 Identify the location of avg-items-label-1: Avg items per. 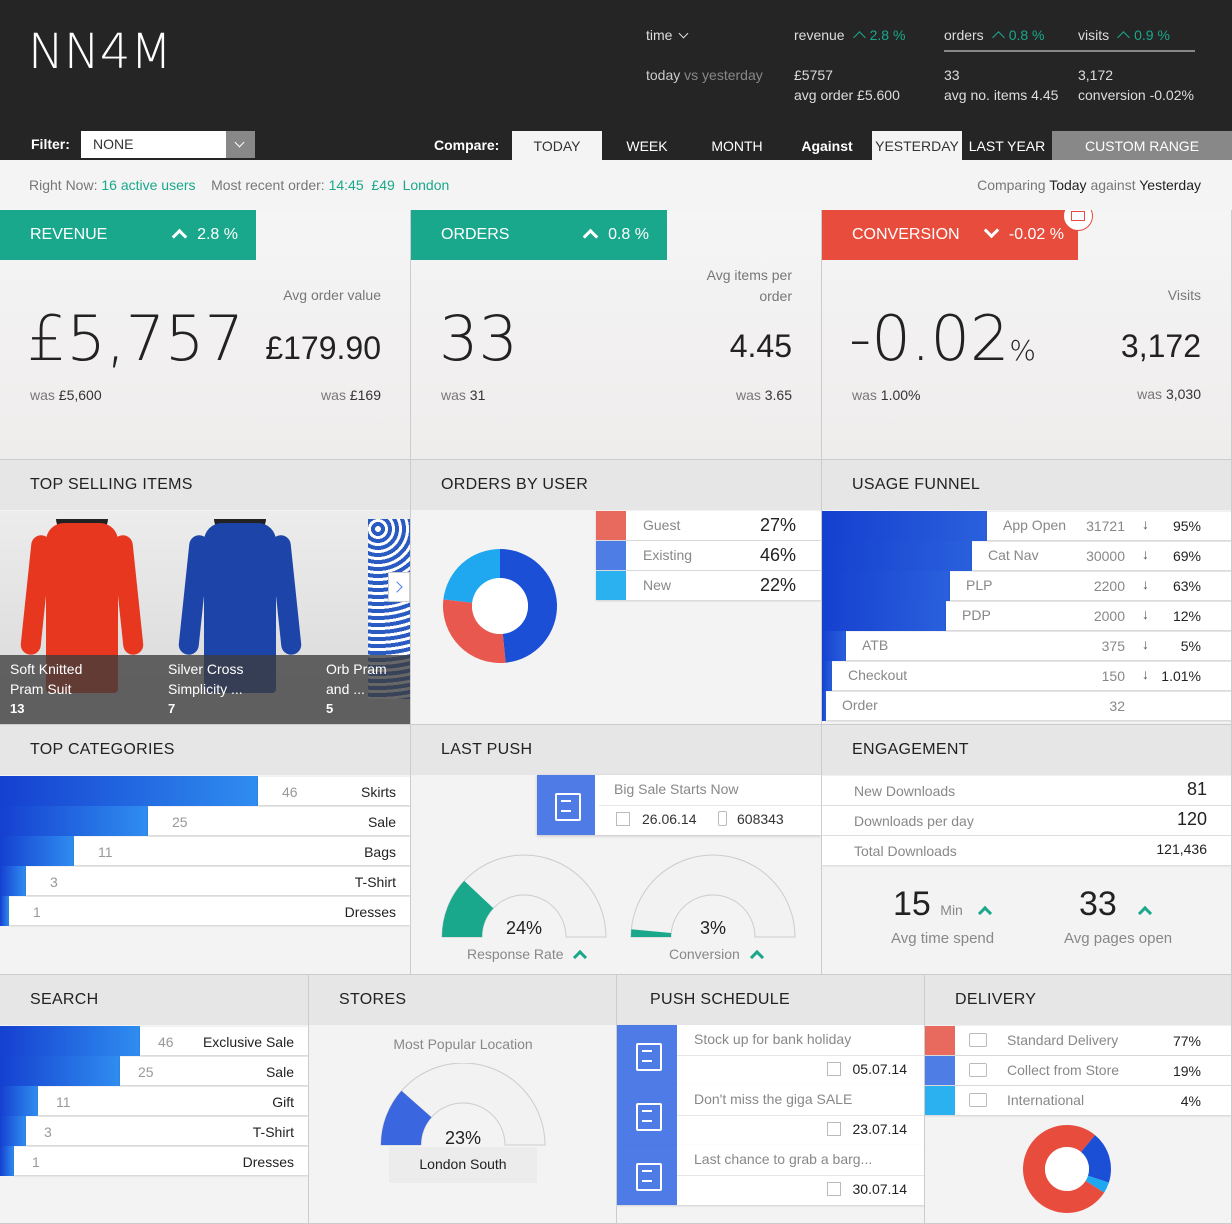
(749, 275).